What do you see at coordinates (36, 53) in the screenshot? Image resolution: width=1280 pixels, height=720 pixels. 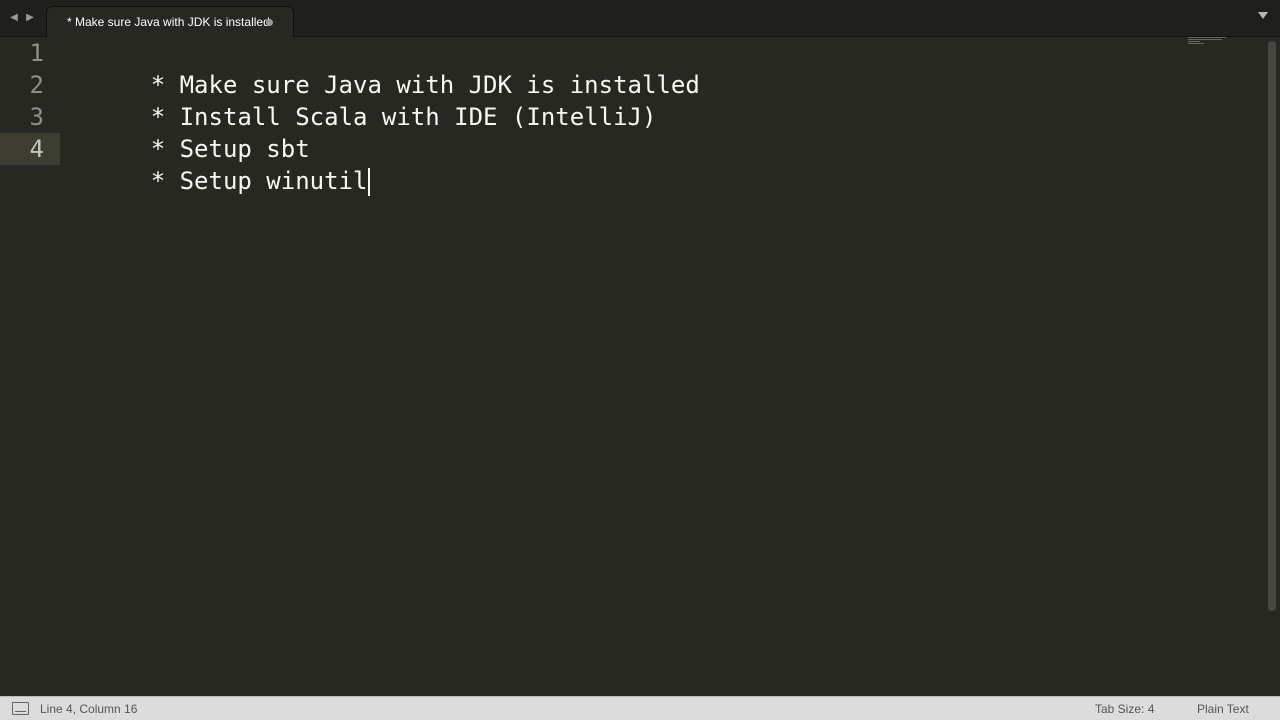 I see `line-number: 1` at bounding box center [36, 53].